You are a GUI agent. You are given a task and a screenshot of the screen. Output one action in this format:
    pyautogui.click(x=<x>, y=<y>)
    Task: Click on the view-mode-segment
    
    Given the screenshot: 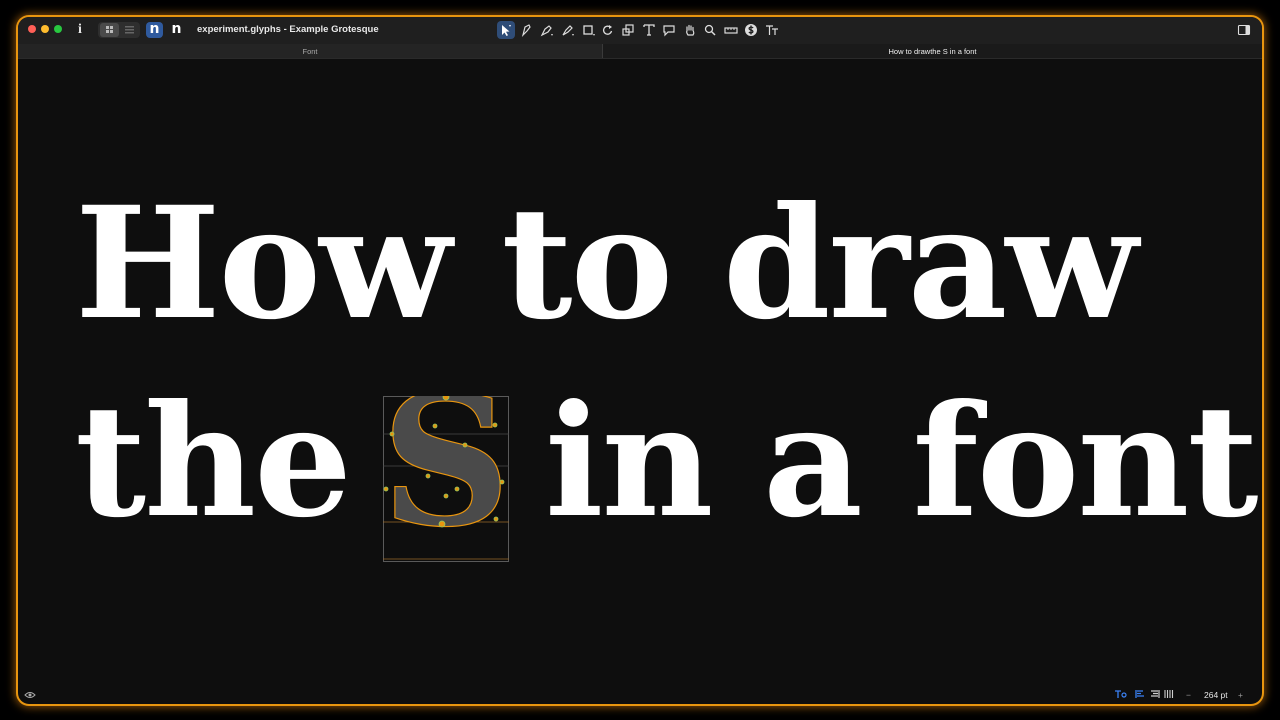 What is the action you would take?
    pyautogui.click(x=119, y=30)
    